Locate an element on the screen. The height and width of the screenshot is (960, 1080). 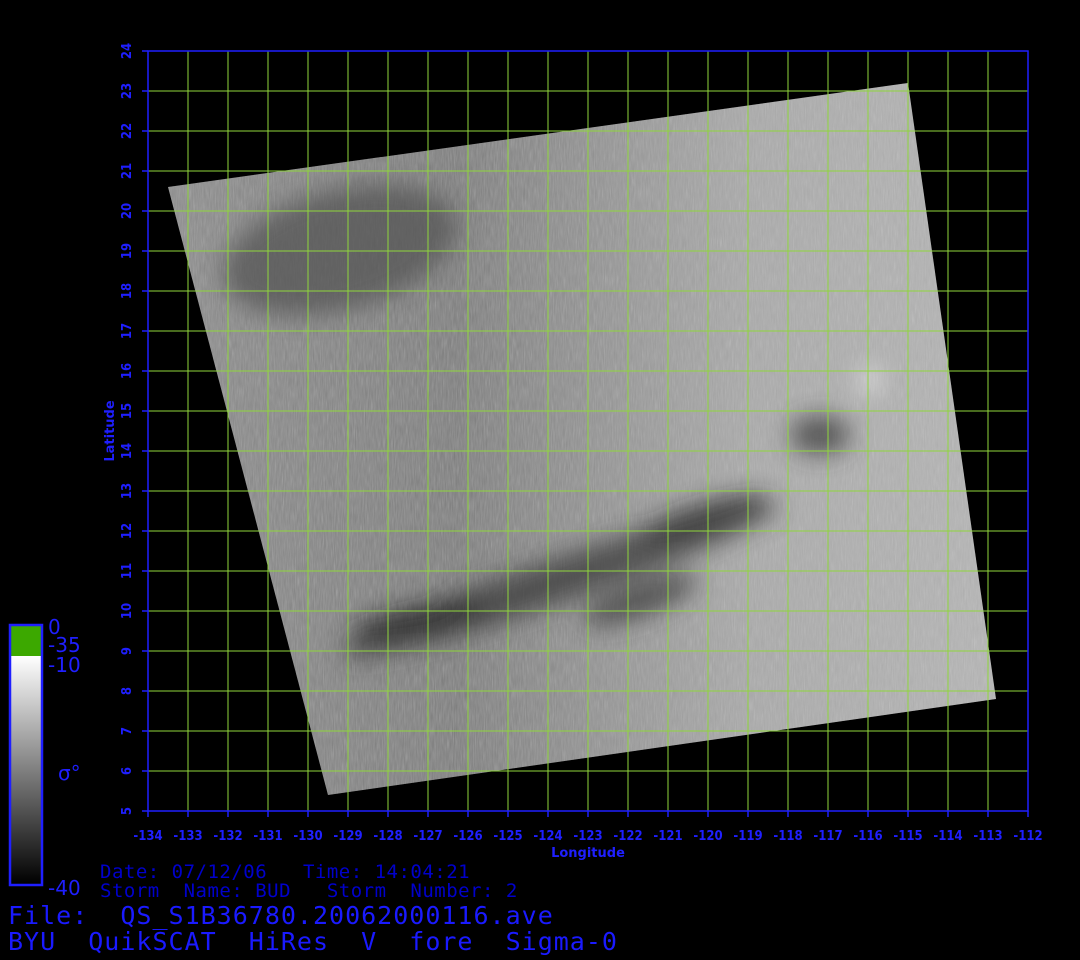
x-tick-label: -133 is located at coordinates (187, 836).